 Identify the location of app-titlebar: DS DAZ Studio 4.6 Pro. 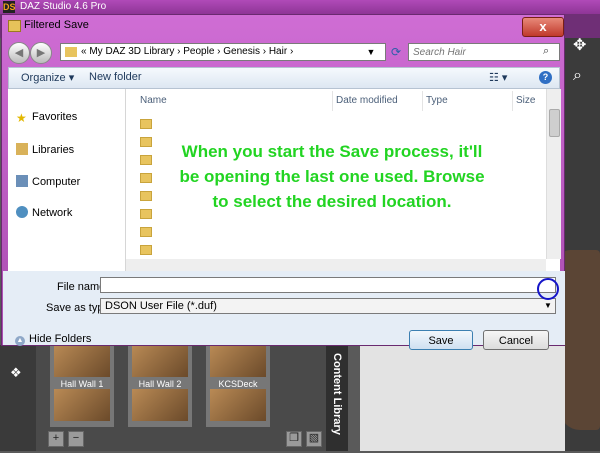
(300, 7).